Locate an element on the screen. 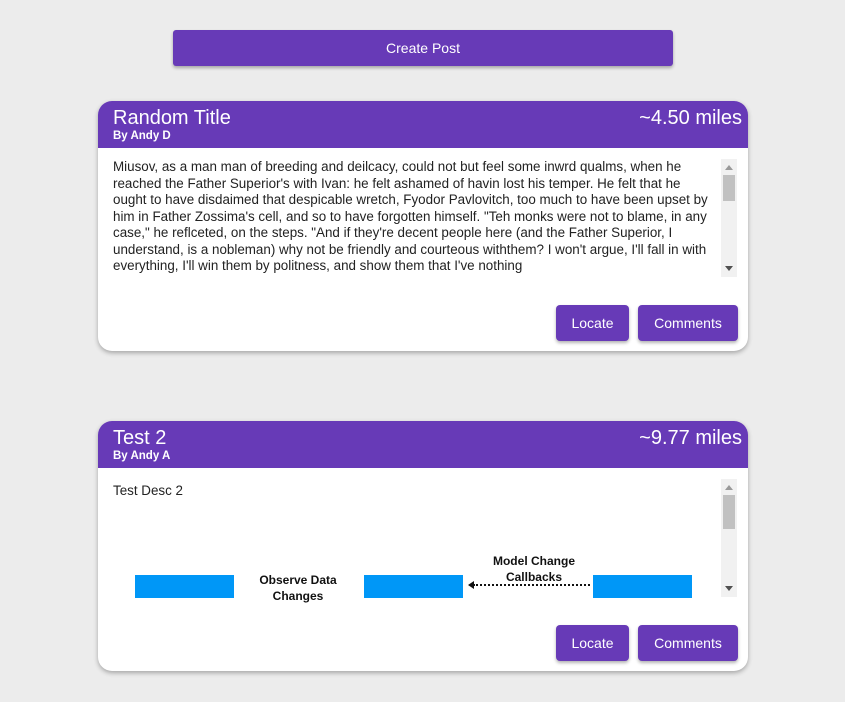 Image resolution: width=845 pixels, height=702 pixels. post-title: Test 2 is located at coordinates (140, 438).